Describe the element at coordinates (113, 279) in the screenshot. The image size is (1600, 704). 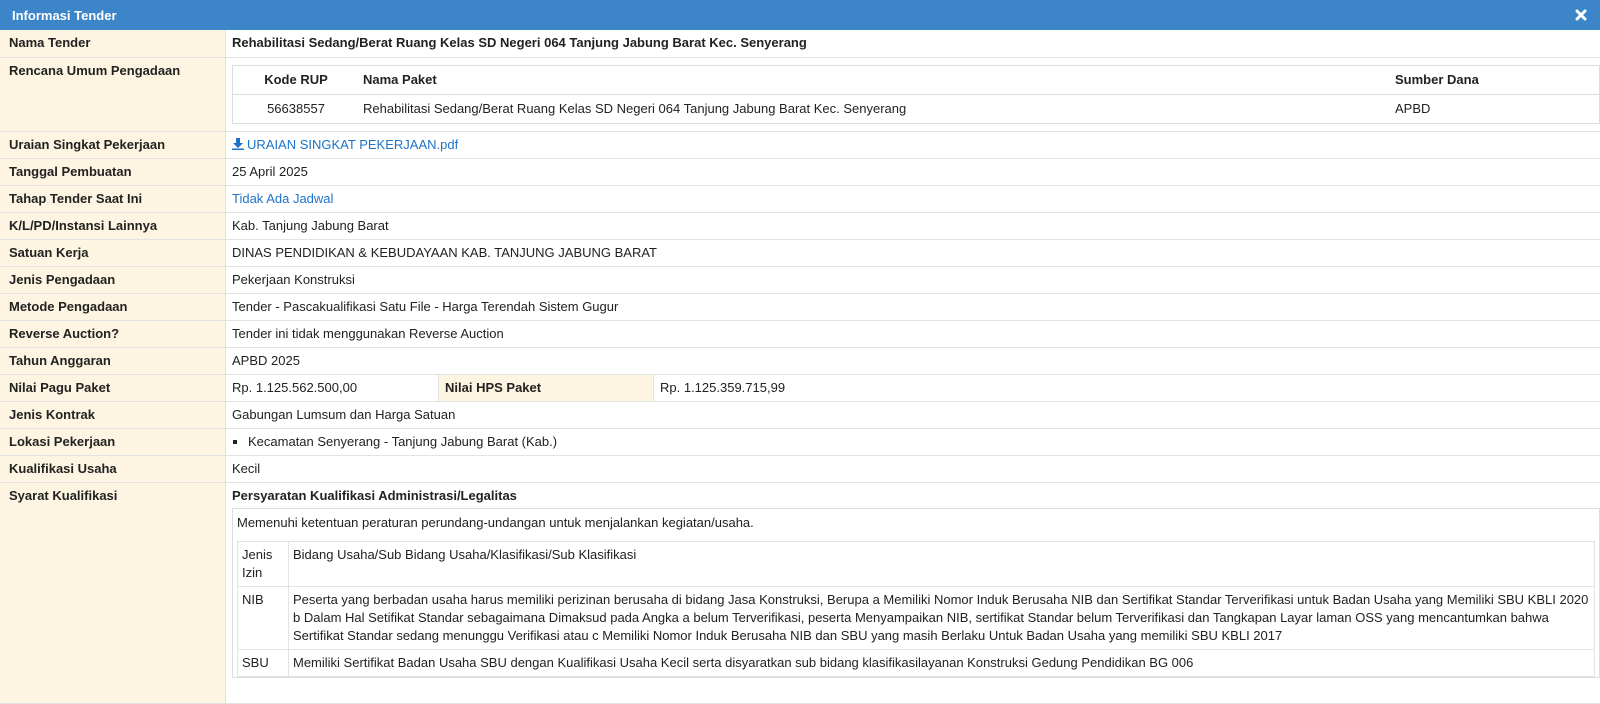
I see `label-jenis-pengadaan: Jenis Pengadaan` at that location.